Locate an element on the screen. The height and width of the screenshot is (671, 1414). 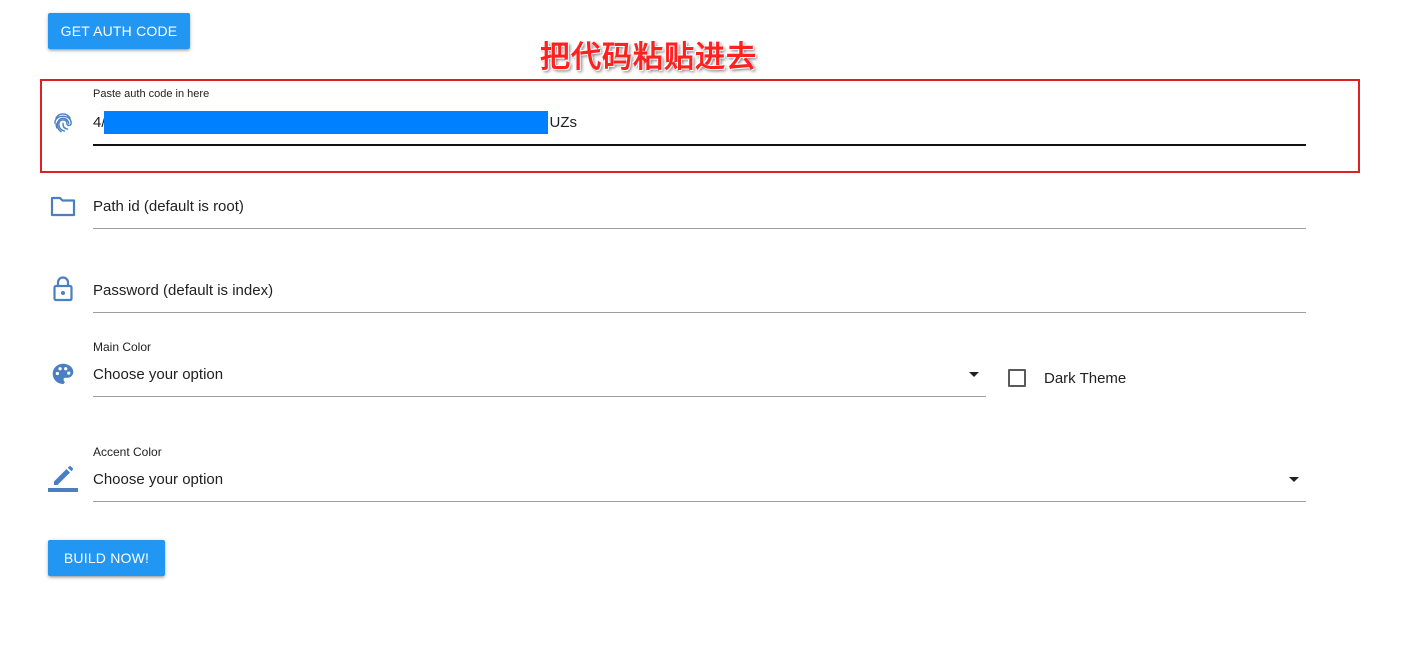
accent-color-selected: Choose your option is located at coordinates (158, 479).